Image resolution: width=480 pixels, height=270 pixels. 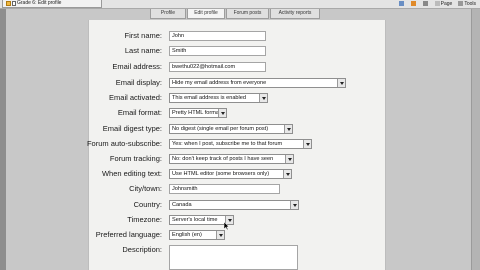 I want to click on tab-edit-profile: Edit profile, so click(x=206, y=14).